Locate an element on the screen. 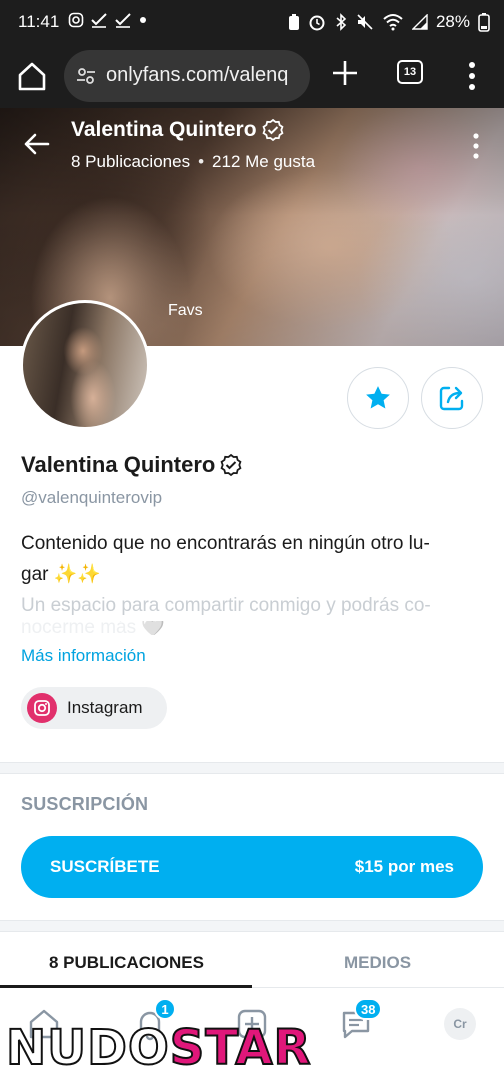 Image resolution: width=504 pixels, height=1080 pixels. more-info-link: Más información is located at coordinates (83, 656).